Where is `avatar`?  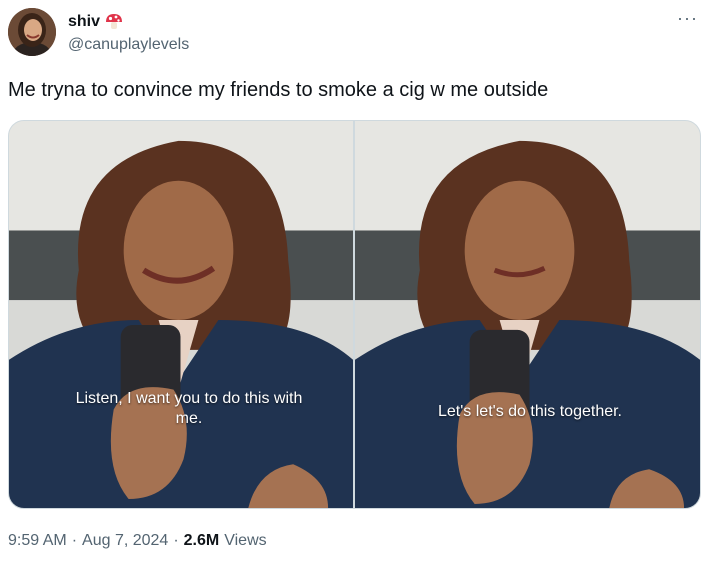
avatar is located at coordinates (32, 32).